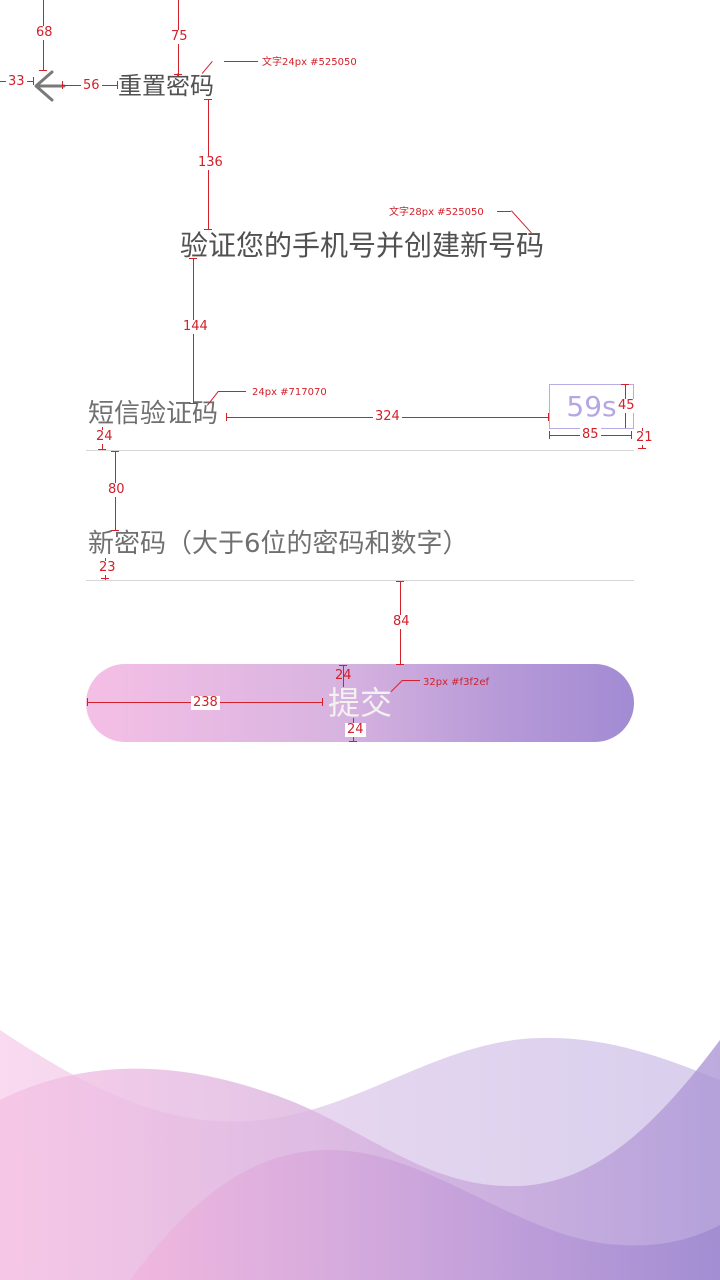 The width and height of the screenshot is (720, 1280). I want to click on annotation-note-title: 文字24px #525050, so click(309, 62).